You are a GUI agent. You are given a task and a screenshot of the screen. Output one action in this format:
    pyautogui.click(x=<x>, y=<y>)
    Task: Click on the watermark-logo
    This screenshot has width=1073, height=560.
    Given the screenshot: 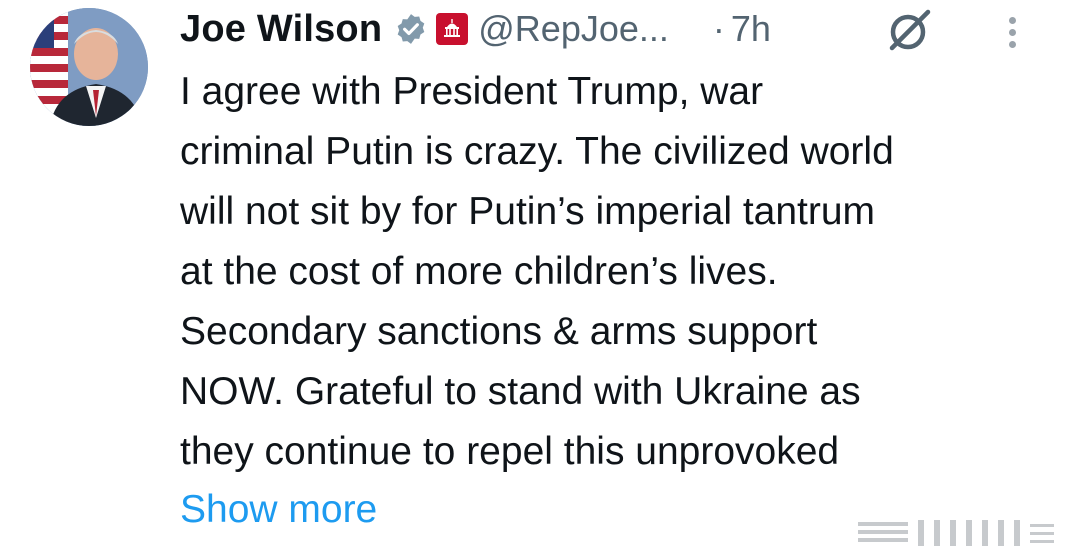 What is the action you would take?
    pyautogui.click(x=958, y=533)
    